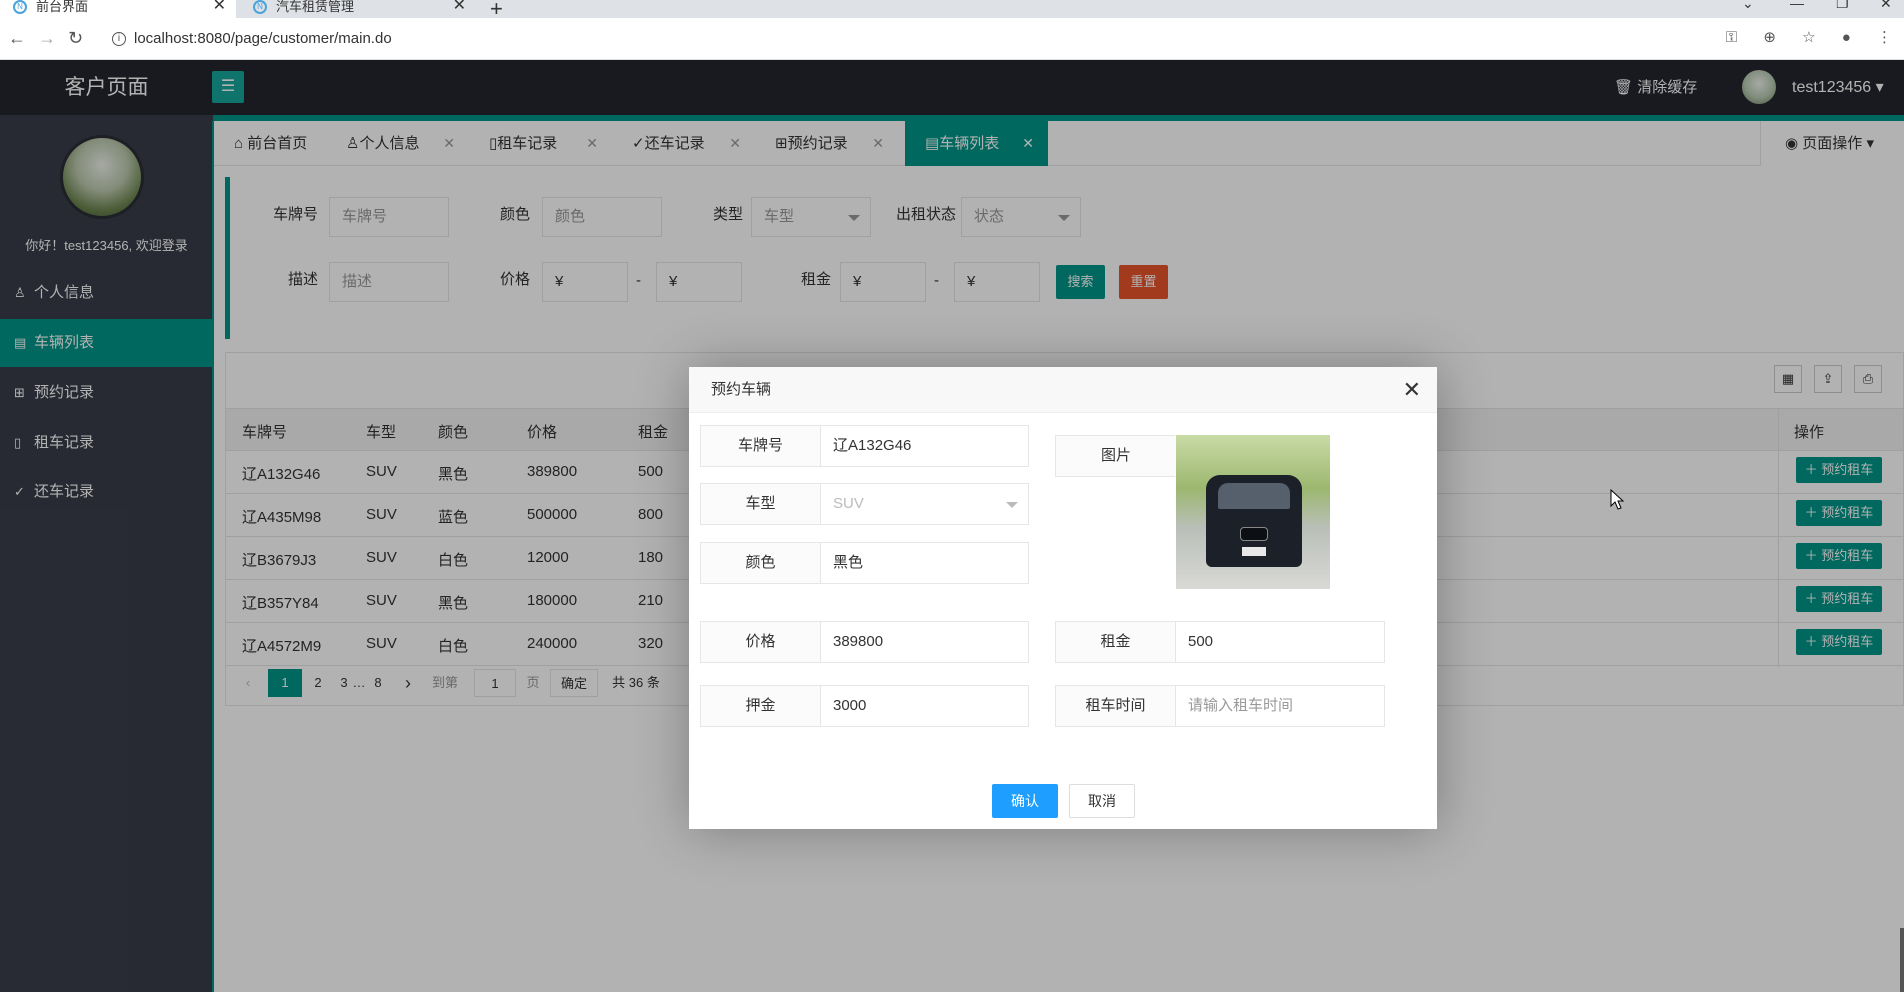  I want to click on browser-tabstrip: N 前台界面 ✕ N 汽车租赁管理 ✕ + ⌄ — ❐ ✕, so click(952, 10).